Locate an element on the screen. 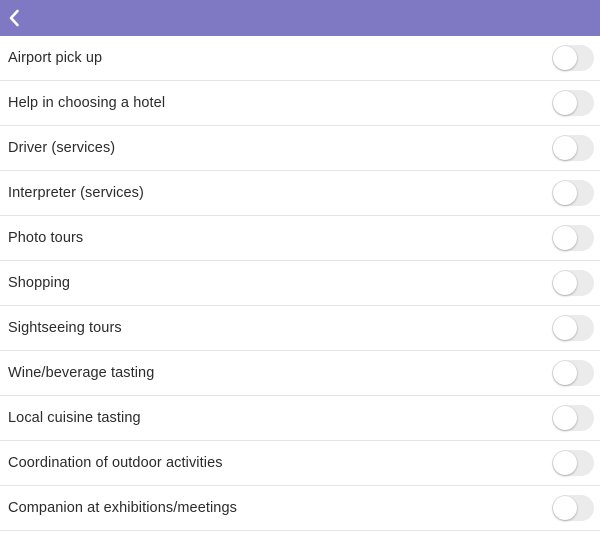 Image resolution: width=600 pixels, height=535 pixels. service-label: Driver (services) is located at coordinates (62, 148).